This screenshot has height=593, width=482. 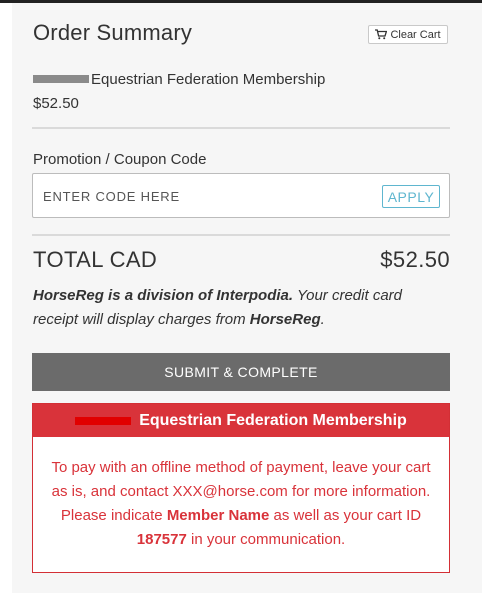 I want to click on apply-button: APPLY, so click(x=411, y=196).